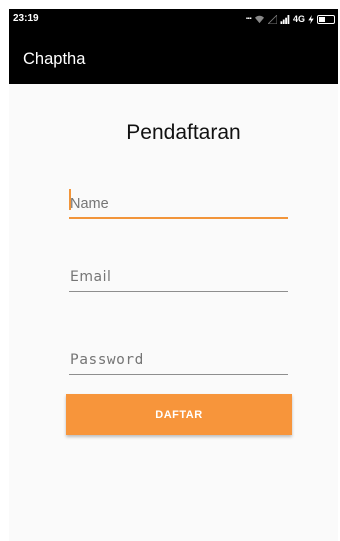 This screenshot has height=541, width=340. What do you see at coordinates (178, 277) in the screenshot?
I see `email-field` at bounding box center [178, 277].